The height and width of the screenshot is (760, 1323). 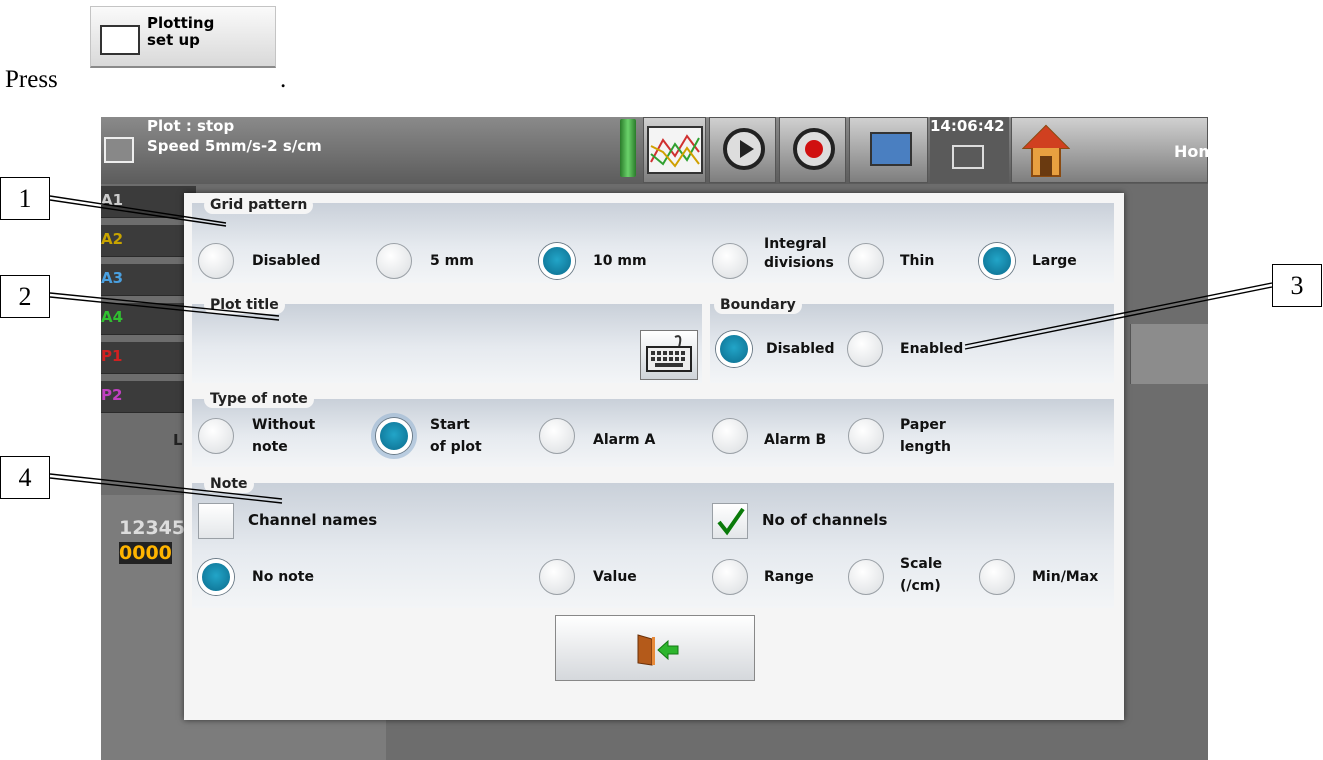 I want to click on callout-3: 3, so click(x=1297, y=285).